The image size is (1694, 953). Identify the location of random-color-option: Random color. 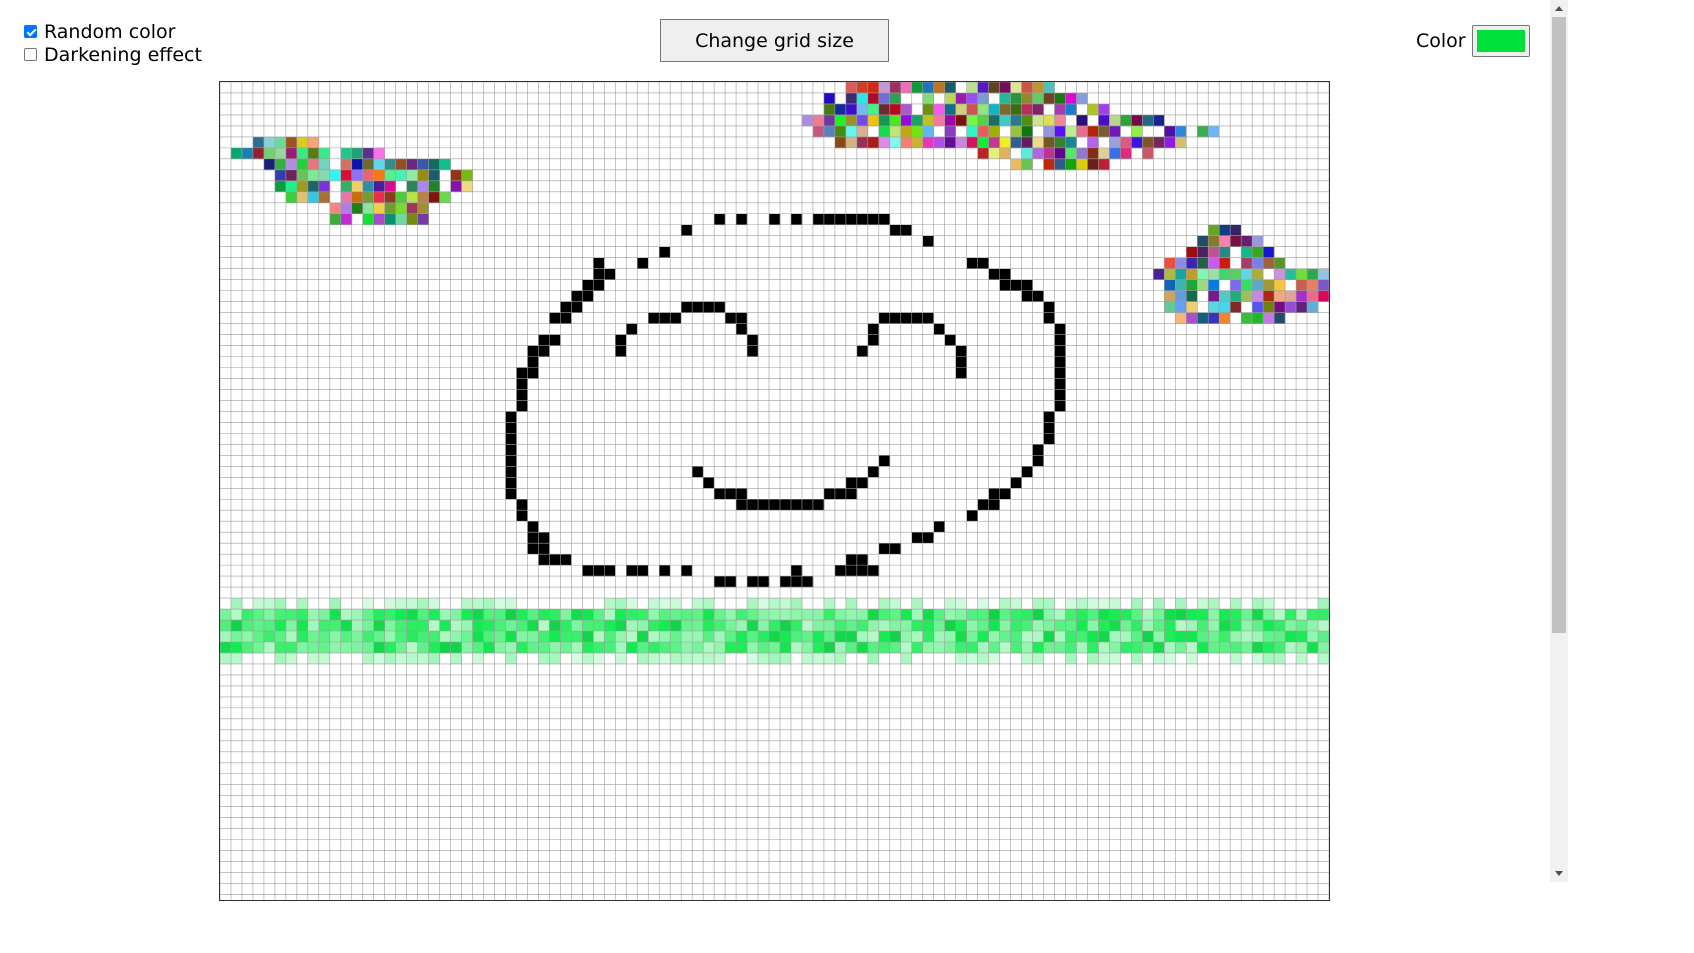
(112, 31).